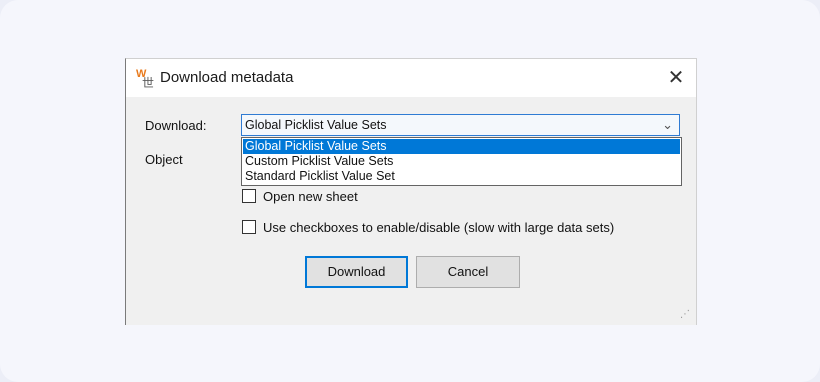 Image resolution: width=820 pixels, height=382 pixels. What do you see at coordinates (411, 78) in the screenshot?
I see `dialog-titlebar: W 世 Download metadata ✕` at bounding box center [411, 78].